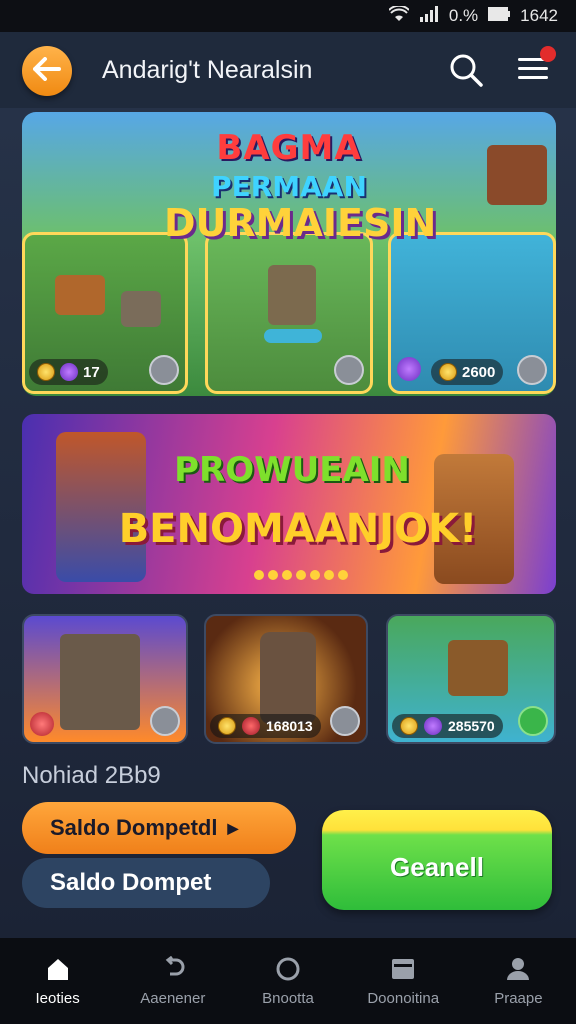 This screenshot has height=1024, width=576. Describe the element at coordinates (207, 70) in the screenshot. I see `page-title: Andarig't Nearalsin` at that location.